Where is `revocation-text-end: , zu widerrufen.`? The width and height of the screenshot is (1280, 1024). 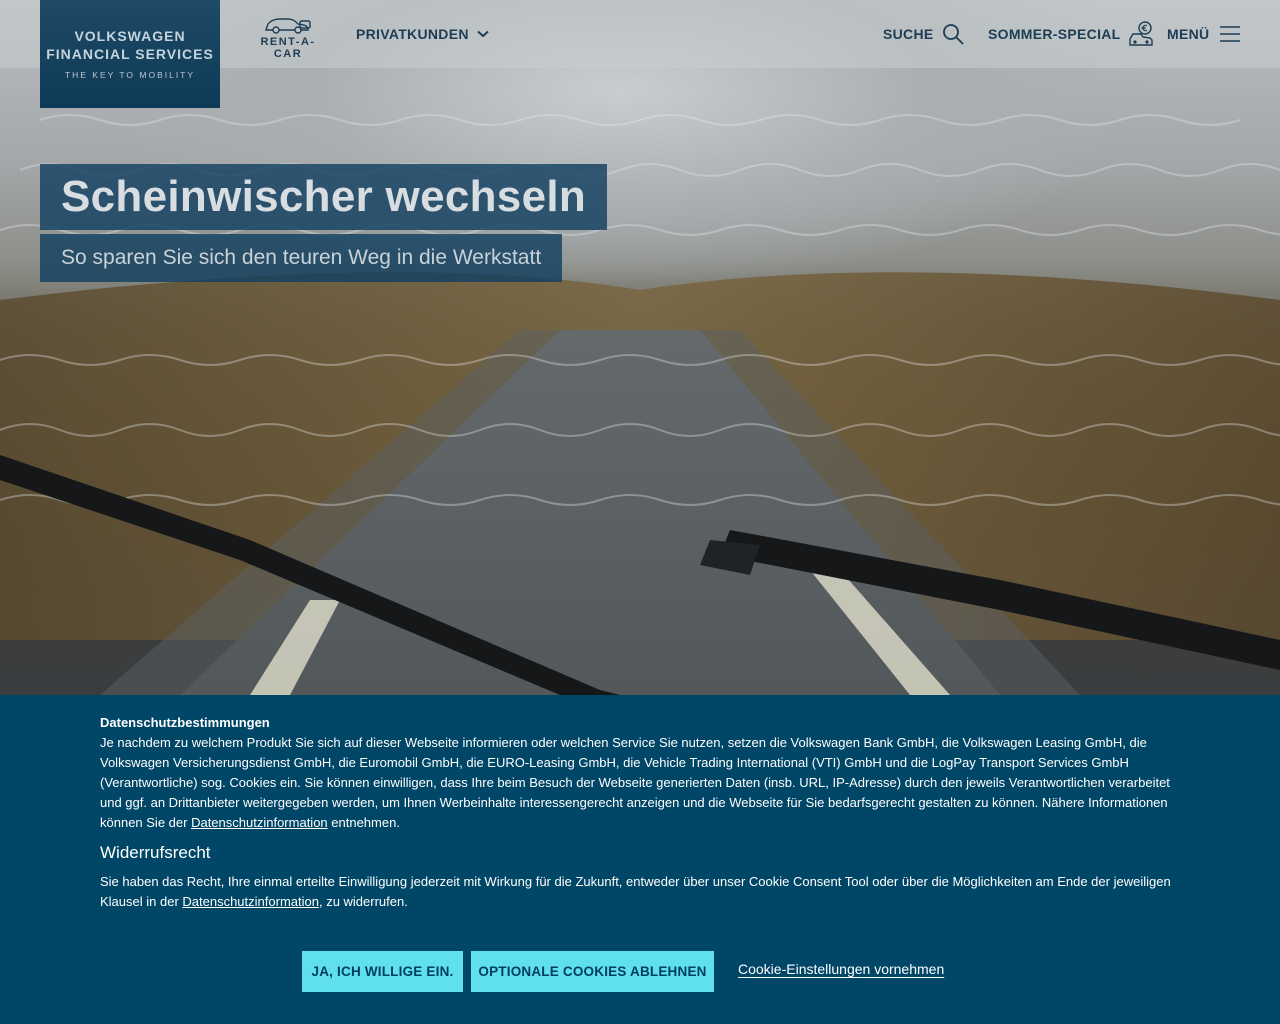 revocation-text-end: , zu widerrufen. is located at coordinates (363, 901).